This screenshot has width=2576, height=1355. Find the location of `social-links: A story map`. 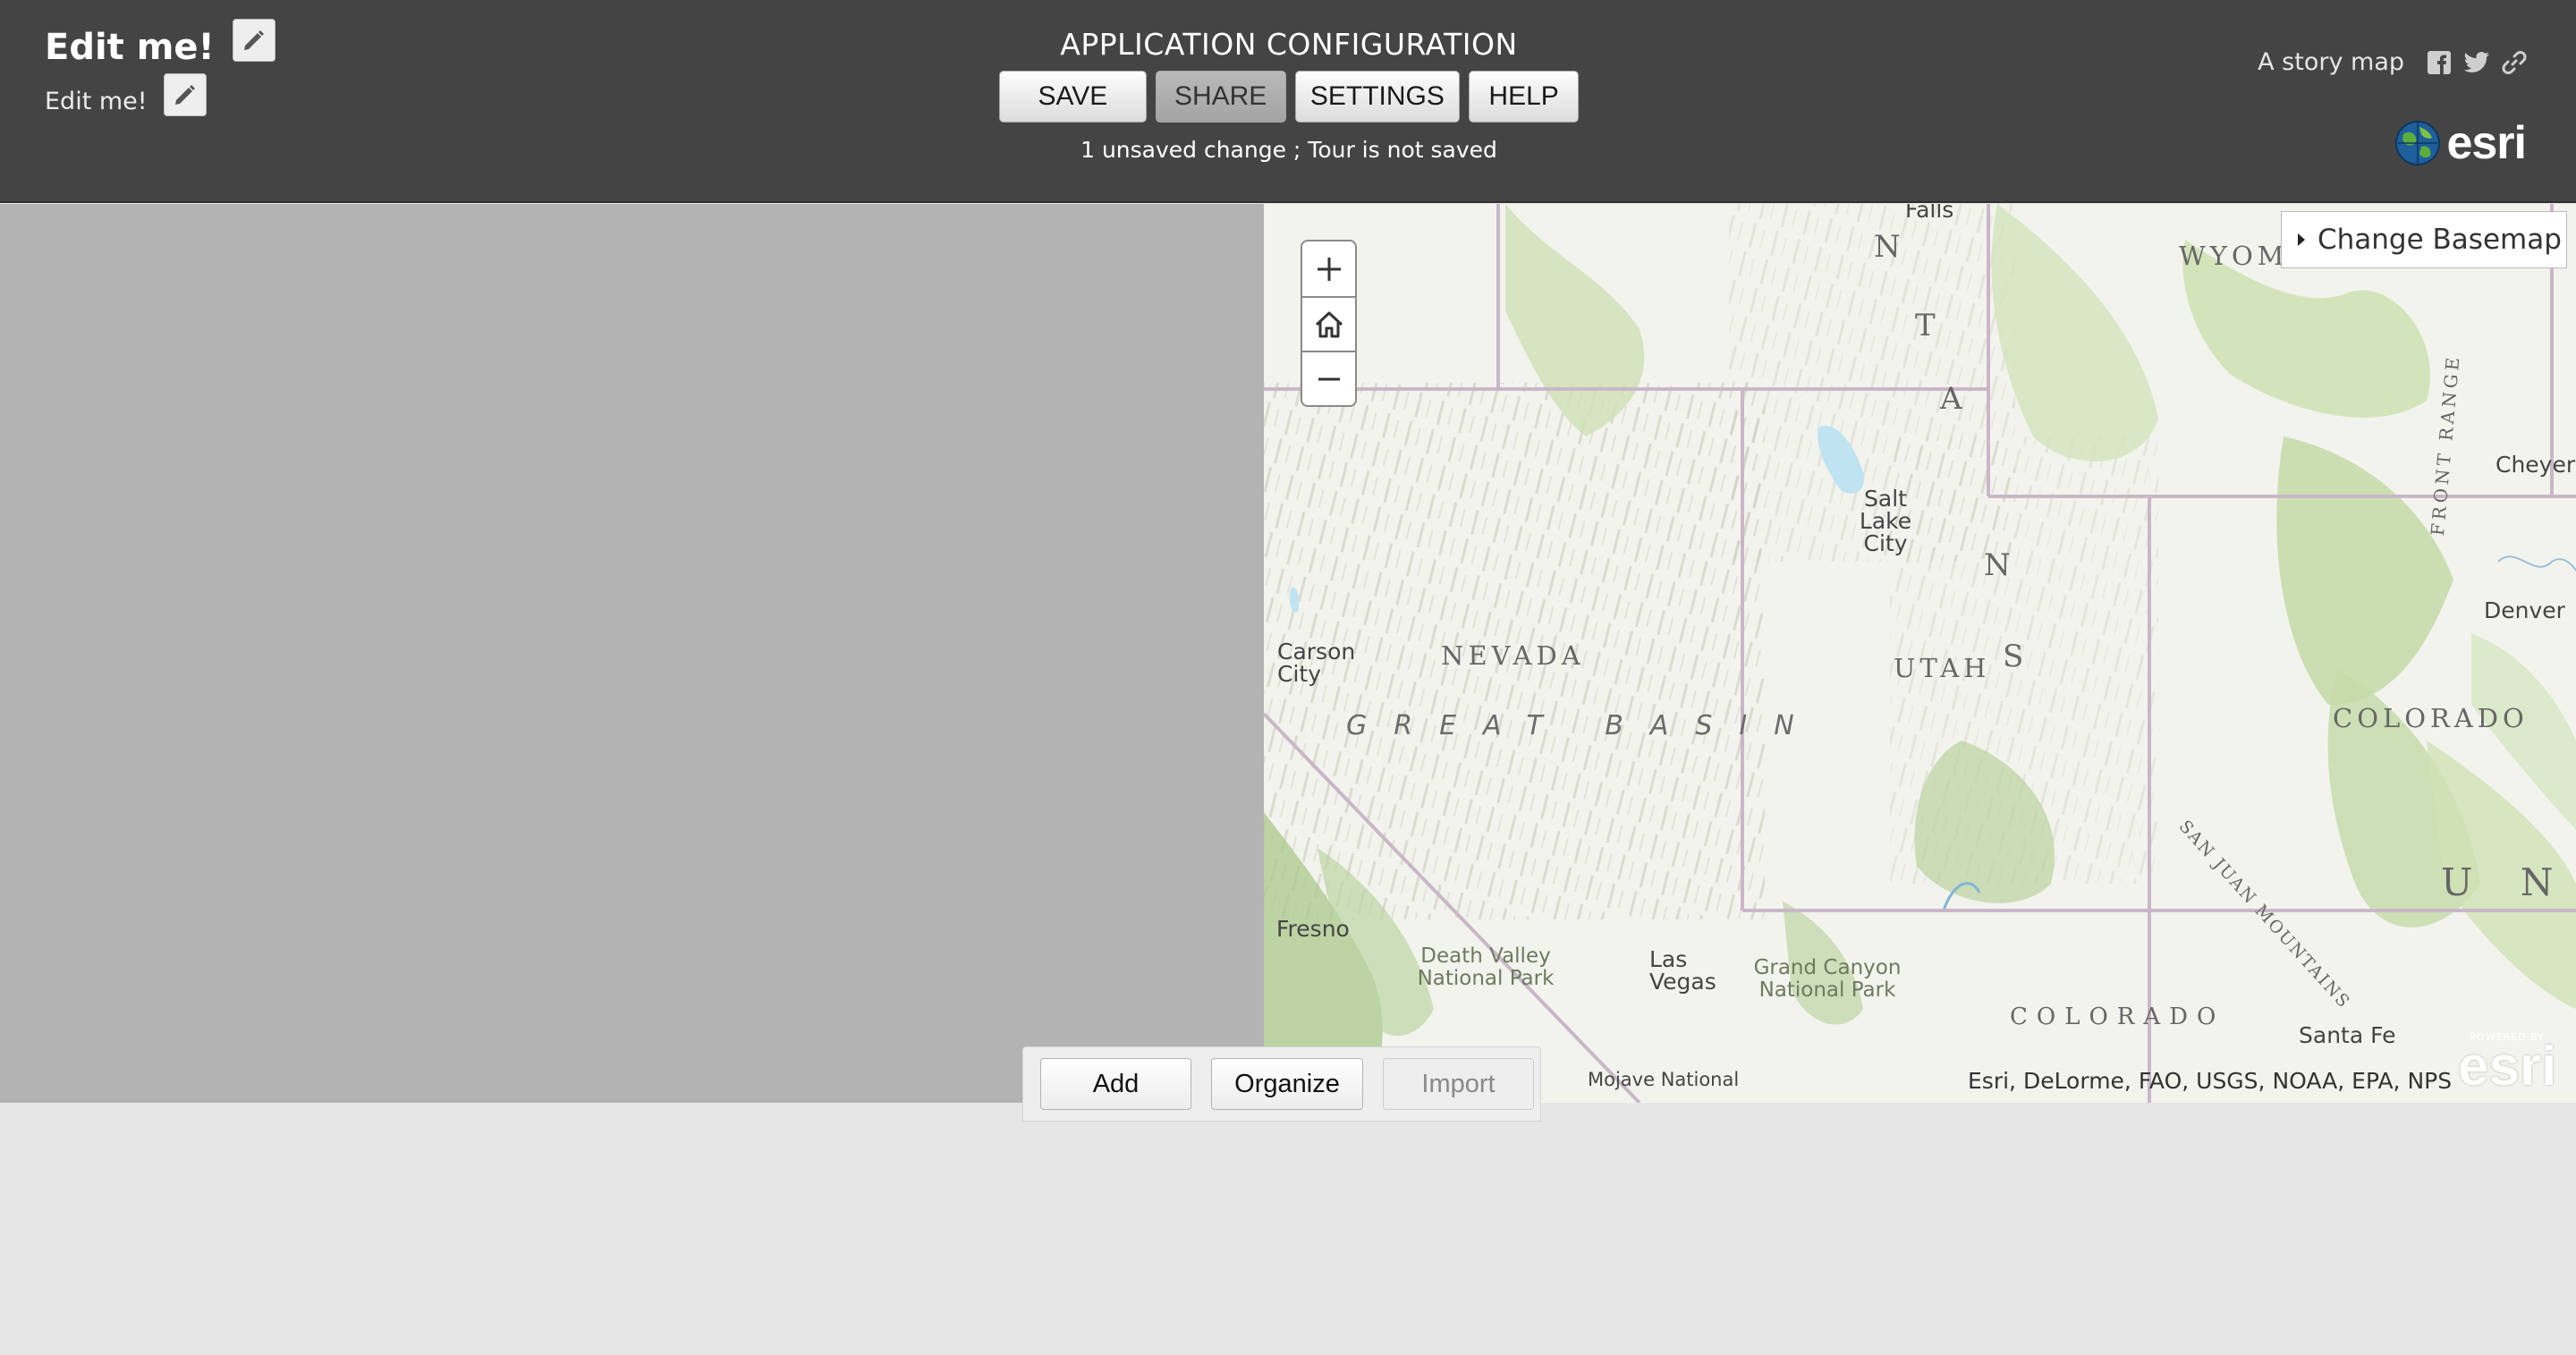

social-links: A story map is located at coordinates (2393, 62).